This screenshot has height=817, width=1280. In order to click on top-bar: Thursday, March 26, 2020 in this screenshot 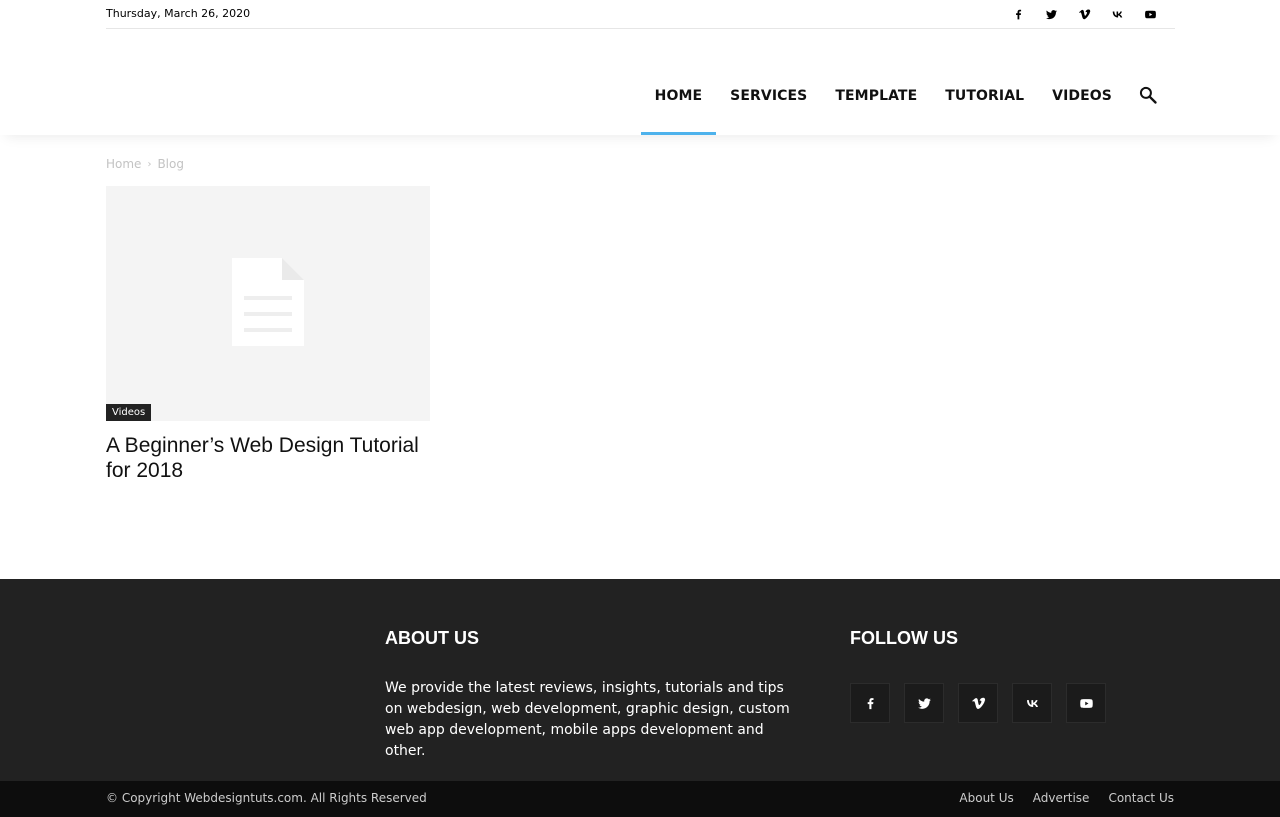, I will do `click(640, 14)`.